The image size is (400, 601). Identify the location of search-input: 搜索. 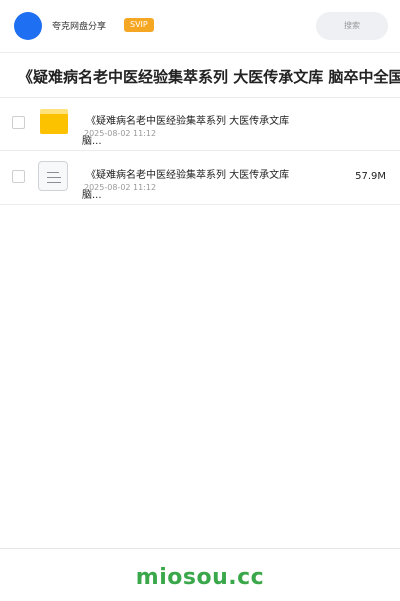
(352, 26).